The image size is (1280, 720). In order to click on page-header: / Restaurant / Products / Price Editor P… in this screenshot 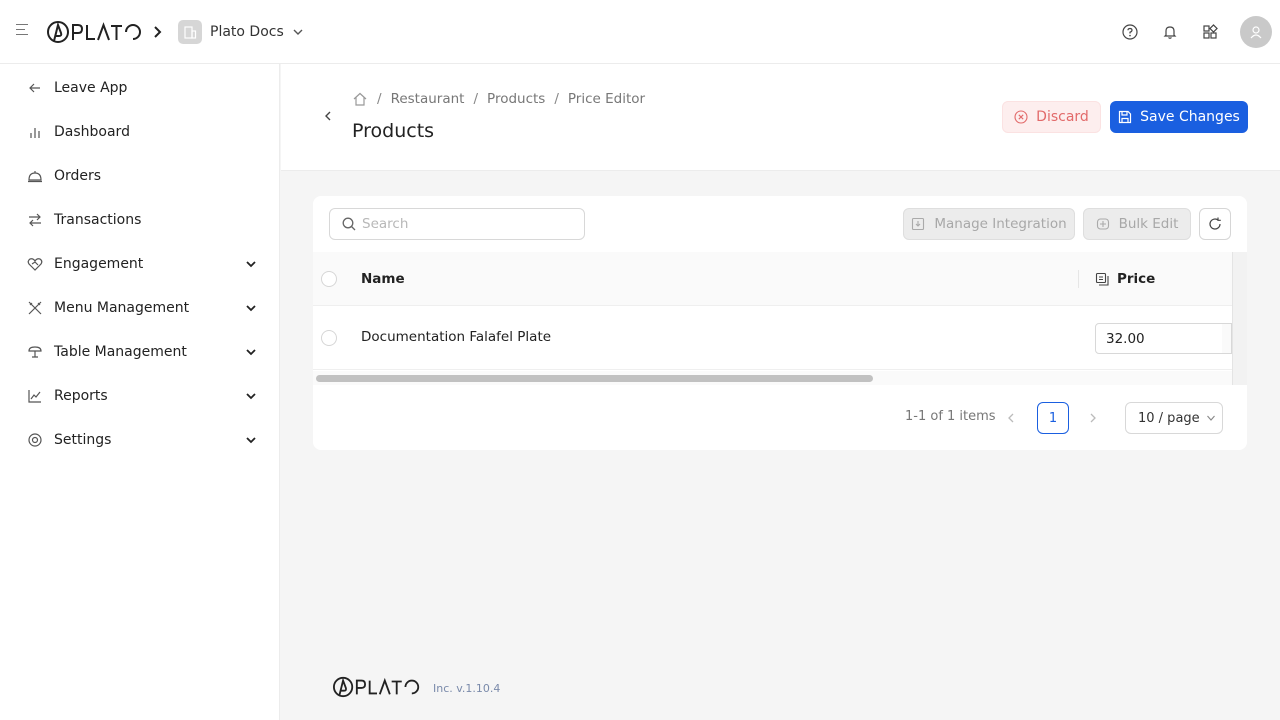, I will do `click(780, 117)`.